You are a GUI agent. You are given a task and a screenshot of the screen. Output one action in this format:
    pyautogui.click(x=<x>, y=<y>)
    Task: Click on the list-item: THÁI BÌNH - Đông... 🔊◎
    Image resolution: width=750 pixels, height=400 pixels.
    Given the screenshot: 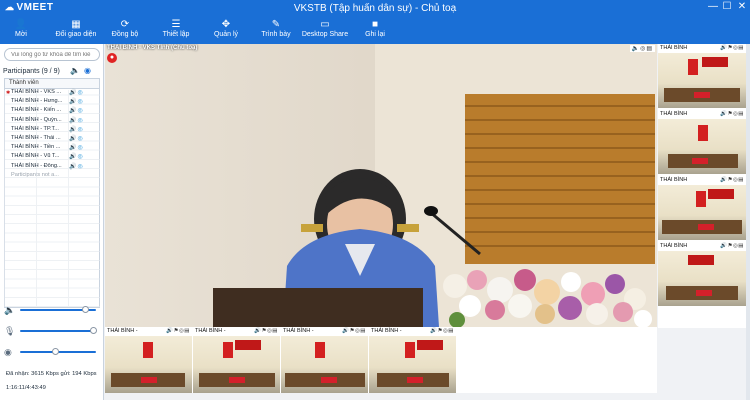 What is the action you would take?
    pyautogui.click(x=52, y=167)
    